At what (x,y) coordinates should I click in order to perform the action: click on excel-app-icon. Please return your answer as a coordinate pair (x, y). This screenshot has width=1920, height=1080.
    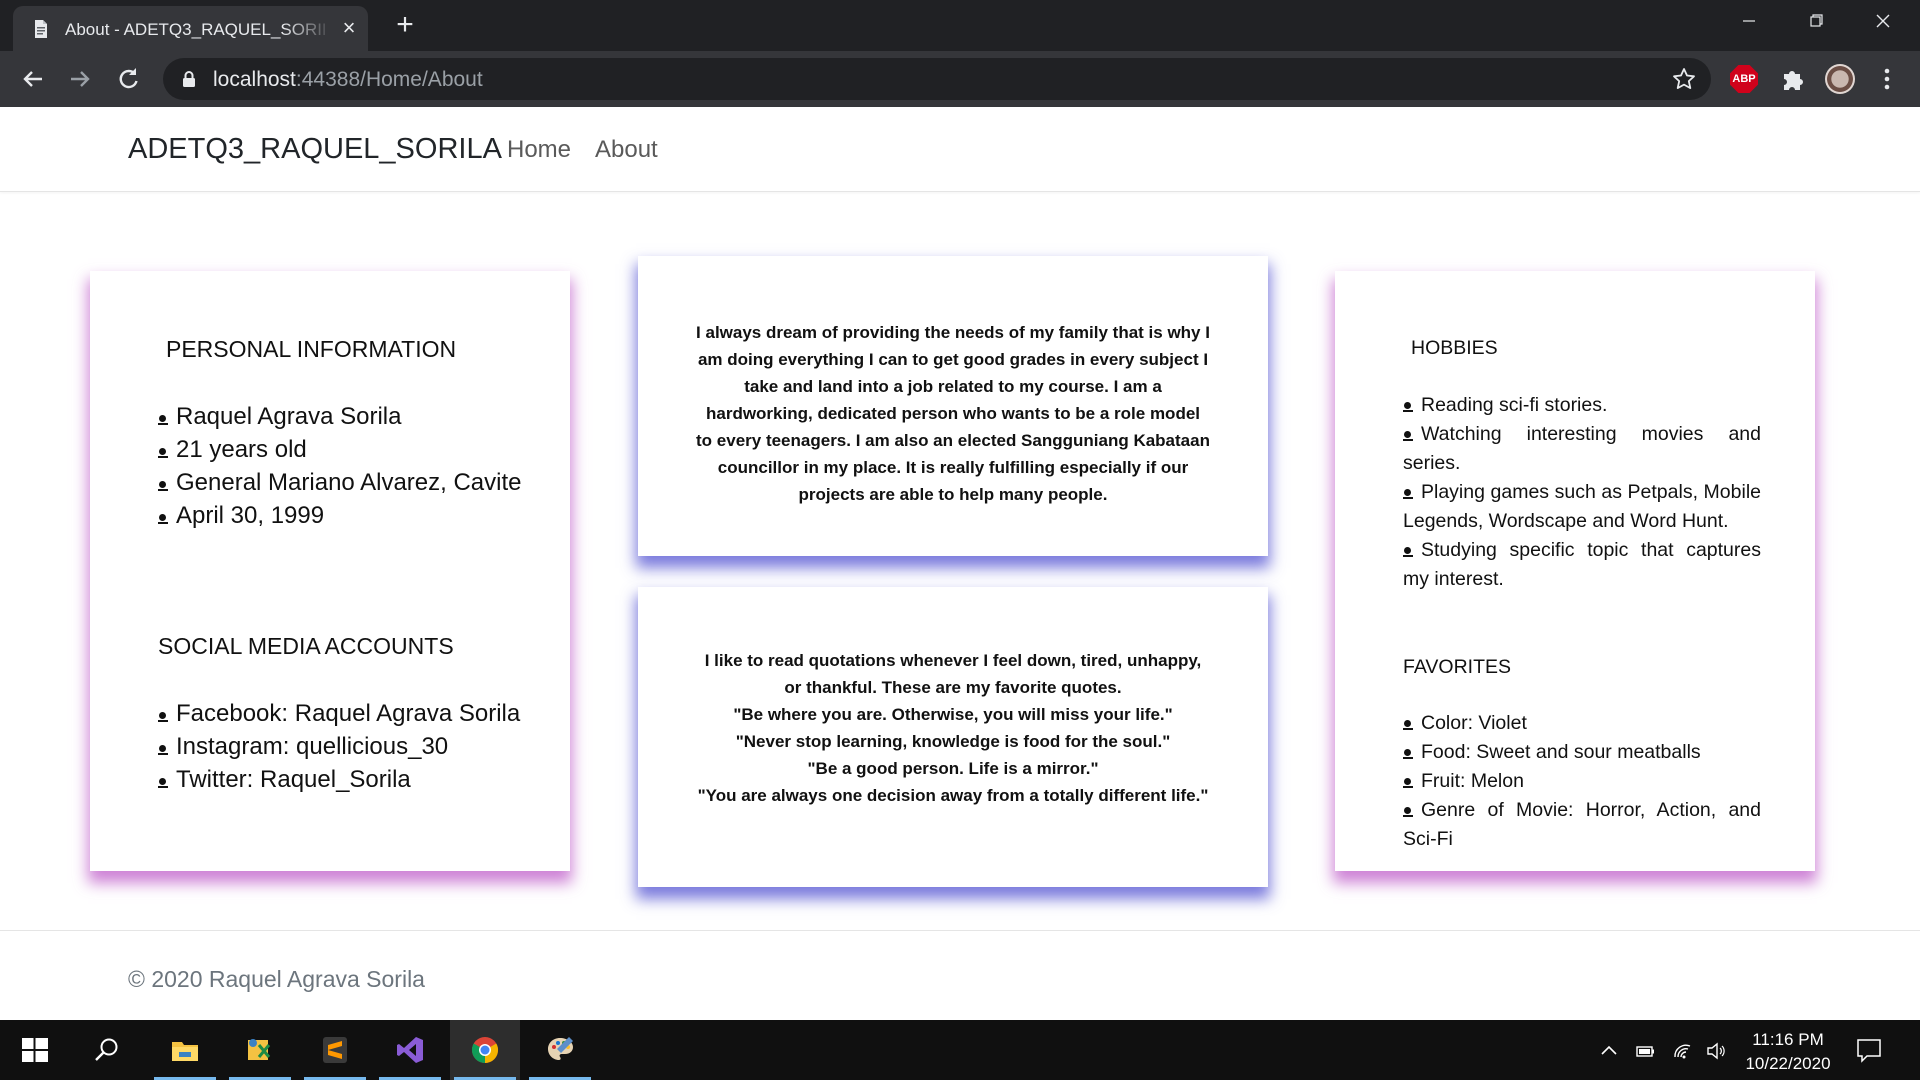
    Looking at the image, I should click on (259, 1049).